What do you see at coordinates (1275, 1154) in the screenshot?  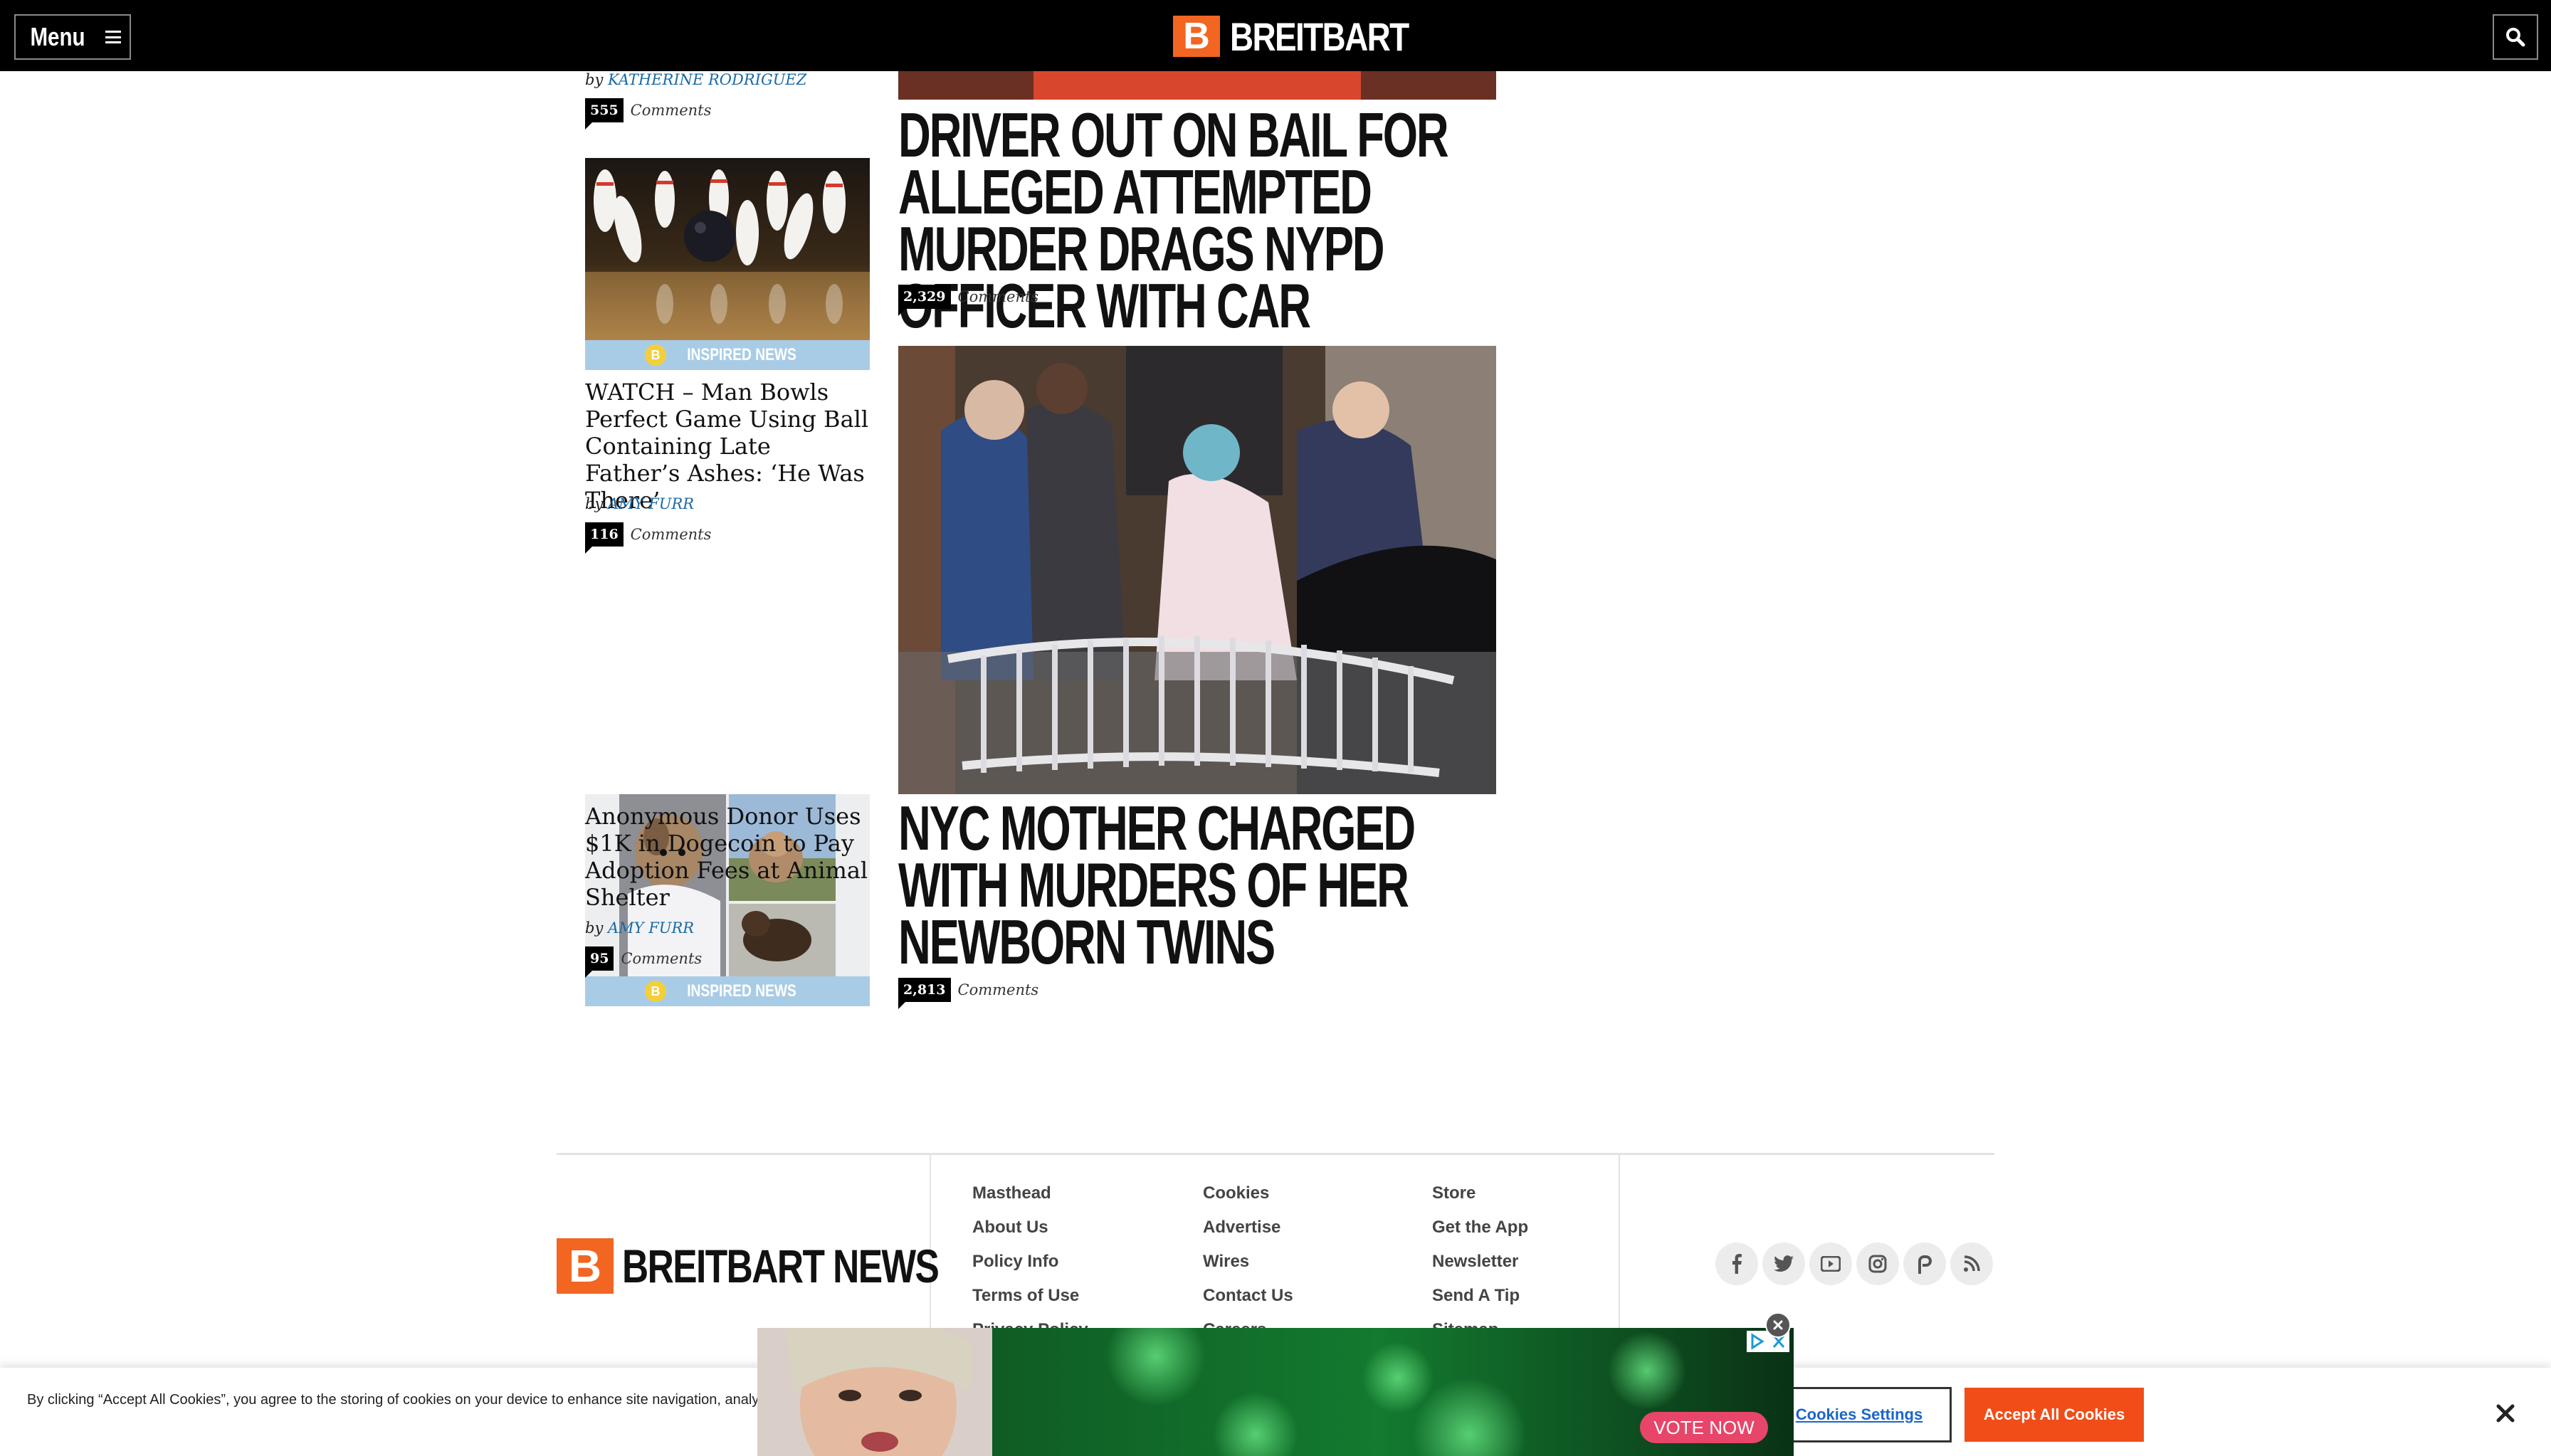 I see `footer-divider` at bounding box center [1275, 1154].